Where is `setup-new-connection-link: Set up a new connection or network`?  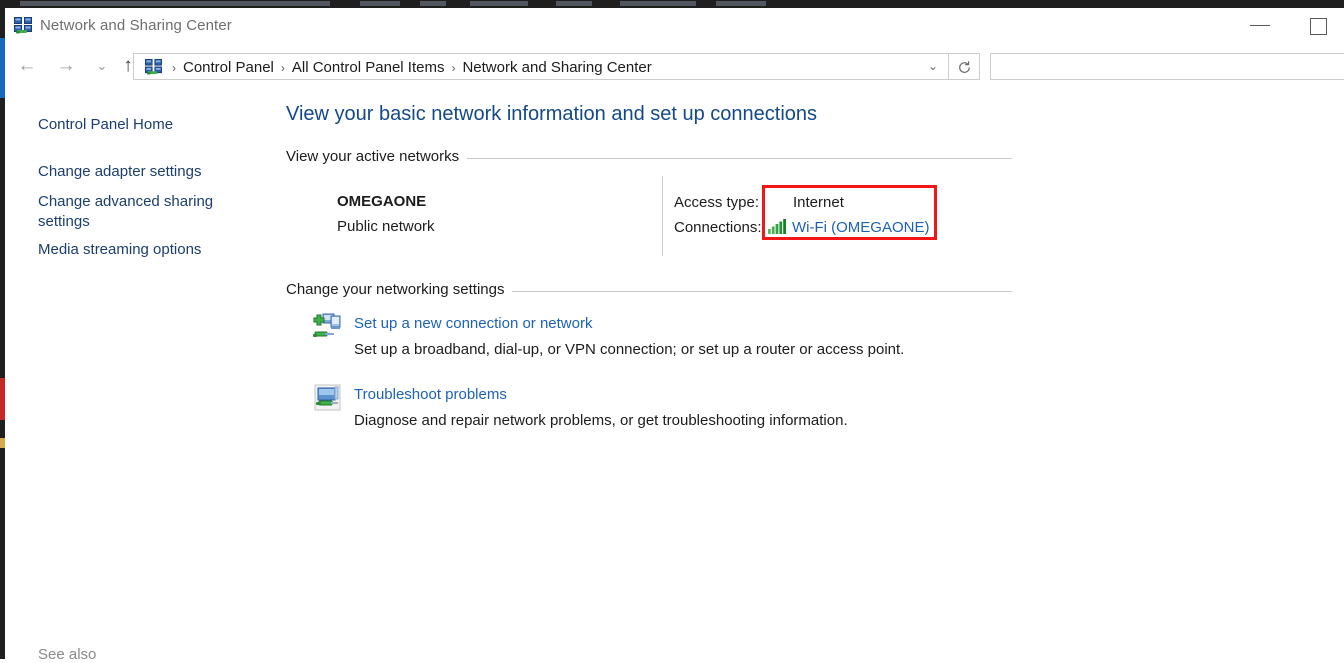 setup-new-connection-link: Set up a new connection or network is located at coordinates (473, 323).